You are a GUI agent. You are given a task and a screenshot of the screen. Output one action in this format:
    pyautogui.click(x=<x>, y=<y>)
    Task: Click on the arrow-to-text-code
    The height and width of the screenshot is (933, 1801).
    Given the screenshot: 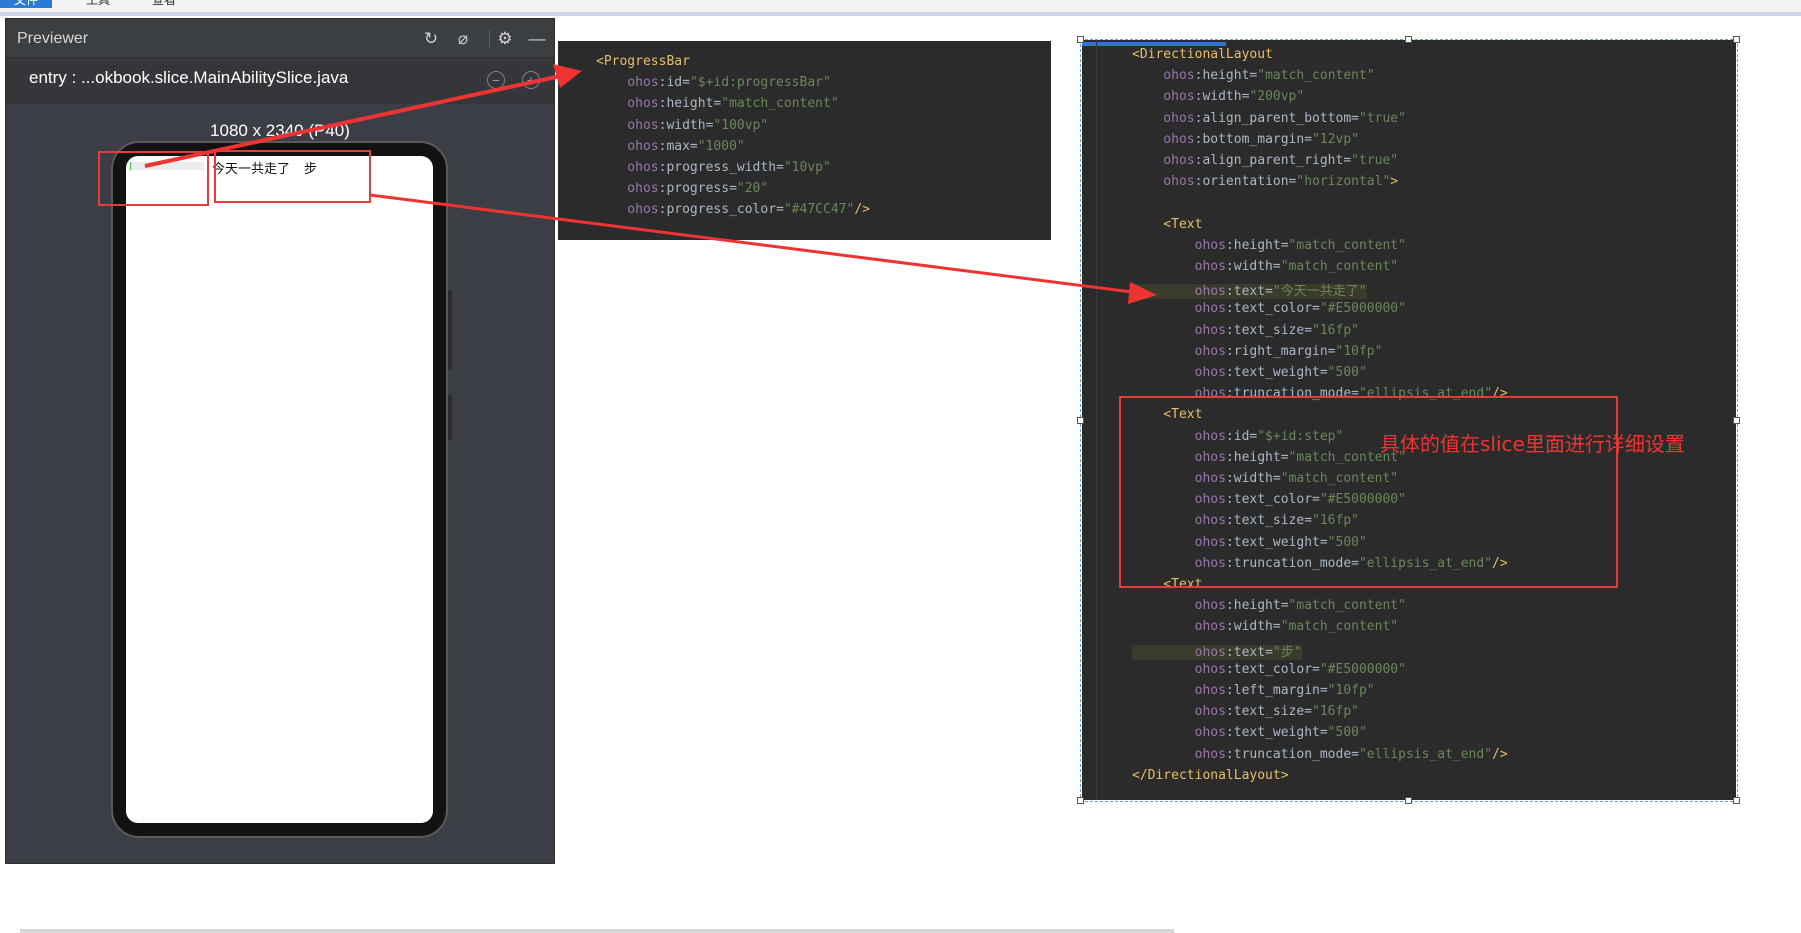 What is the action you would take?
    pyautogui.click(x=755, y=244)
    